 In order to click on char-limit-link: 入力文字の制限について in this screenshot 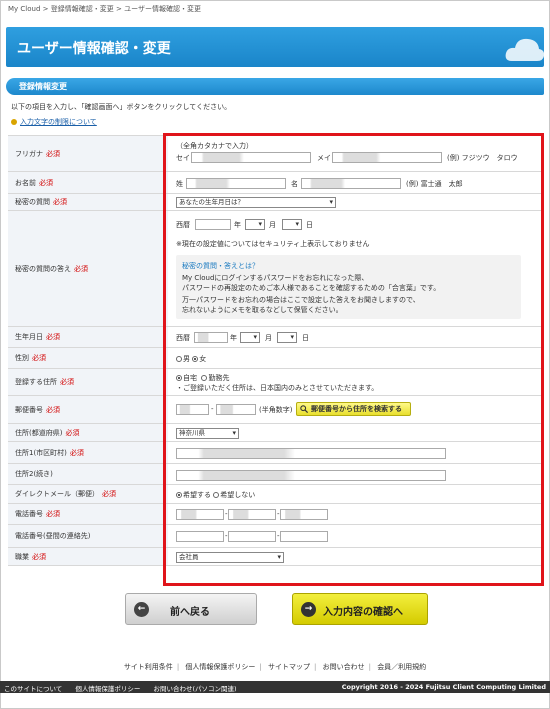, I will do `click(54, 122)`.